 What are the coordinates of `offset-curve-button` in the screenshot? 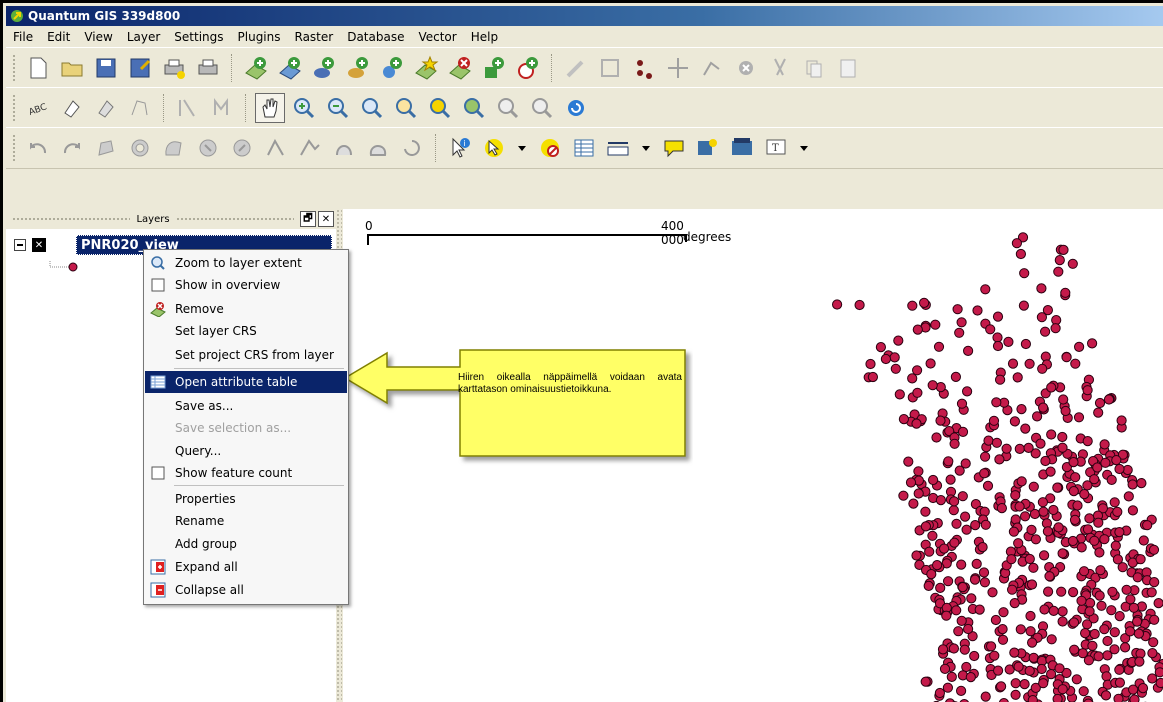 It's located at (310, 148).